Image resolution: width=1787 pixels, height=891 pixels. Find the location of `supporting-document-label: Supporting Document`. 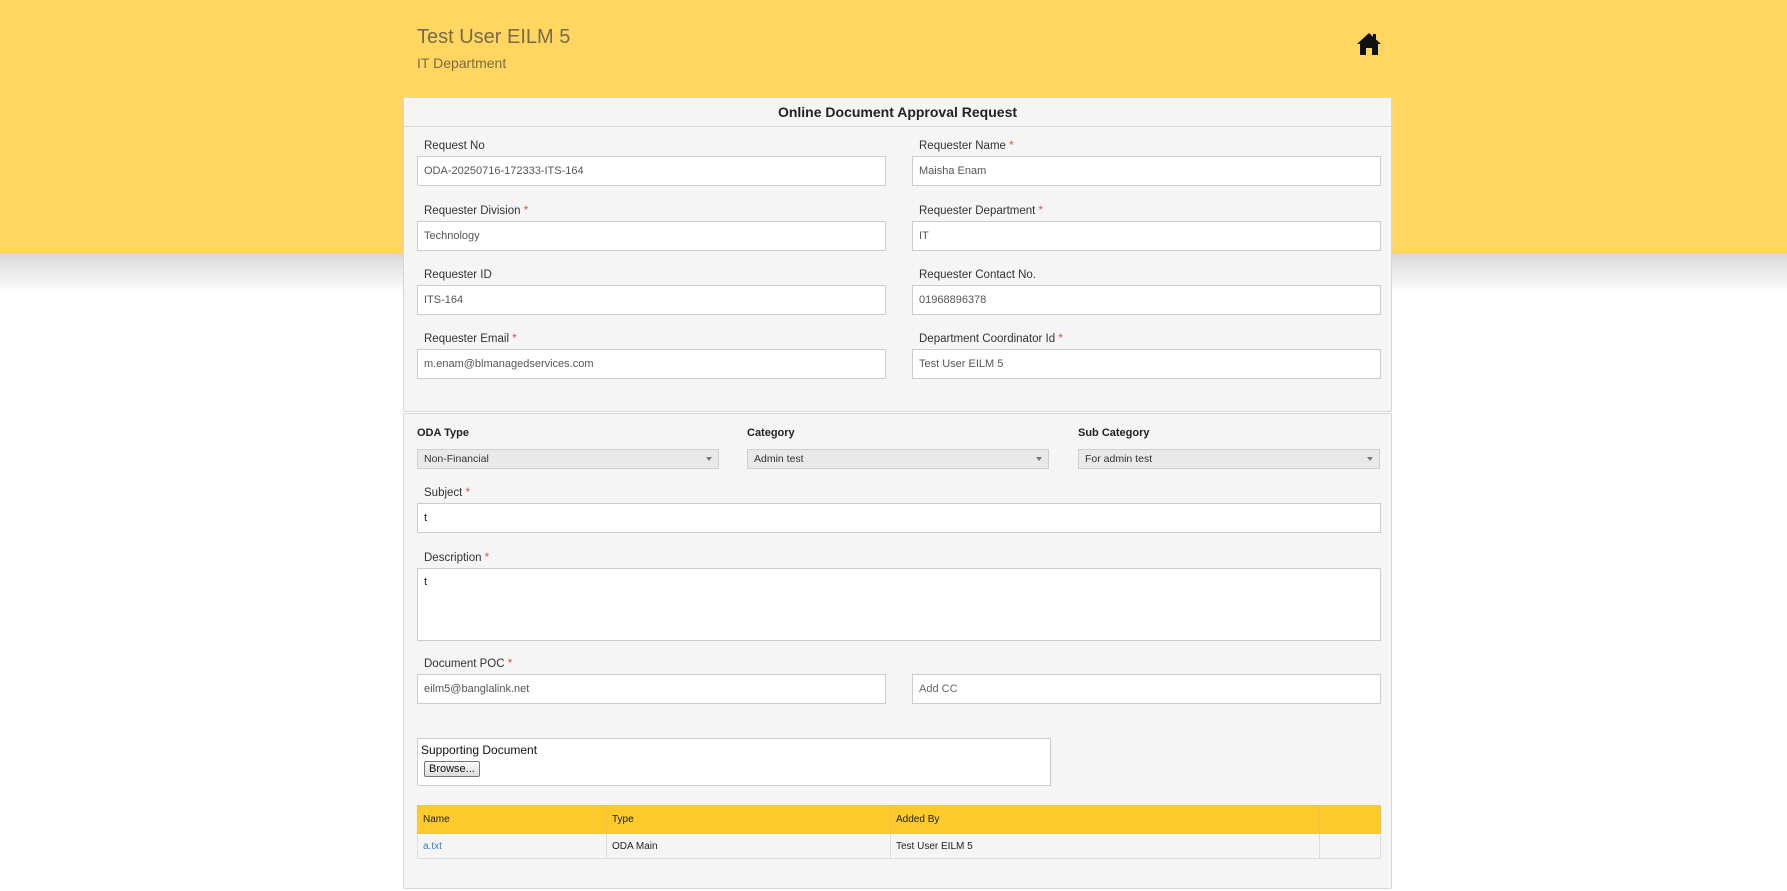

supporting-document-label: Supporting Document is located at coordinates (479, 750).